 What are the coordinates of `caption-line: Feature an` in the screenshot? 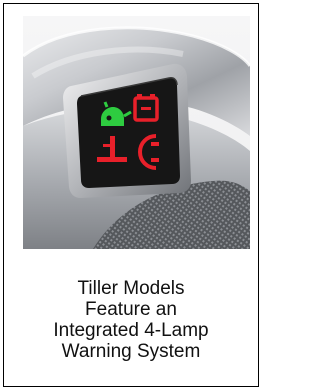 It's located at (131, 309).